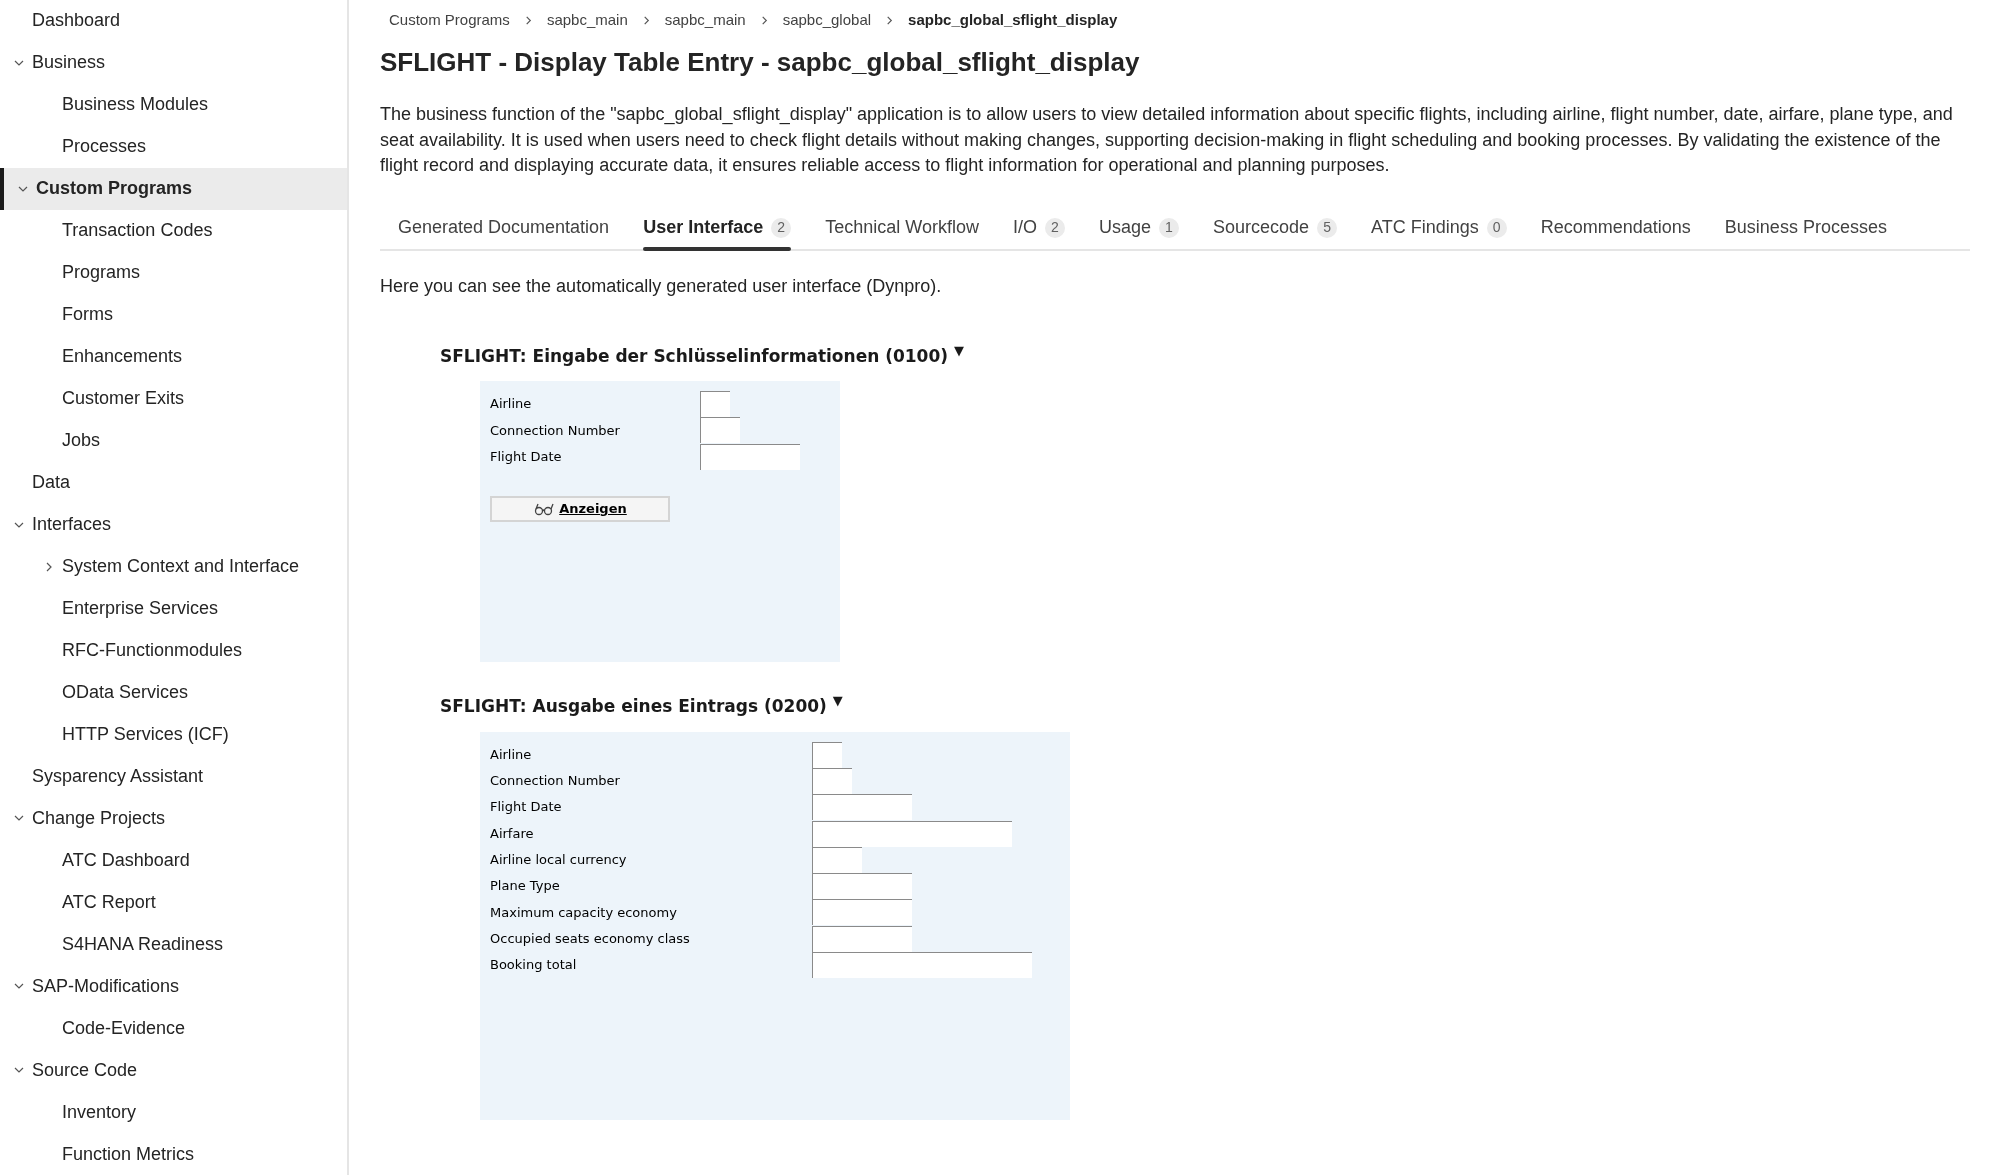  What do you see at coordinates (827, 20) in the screenshot?
I see `breadcrumb-link: sapbc_global` at bounding box center [827, 20].